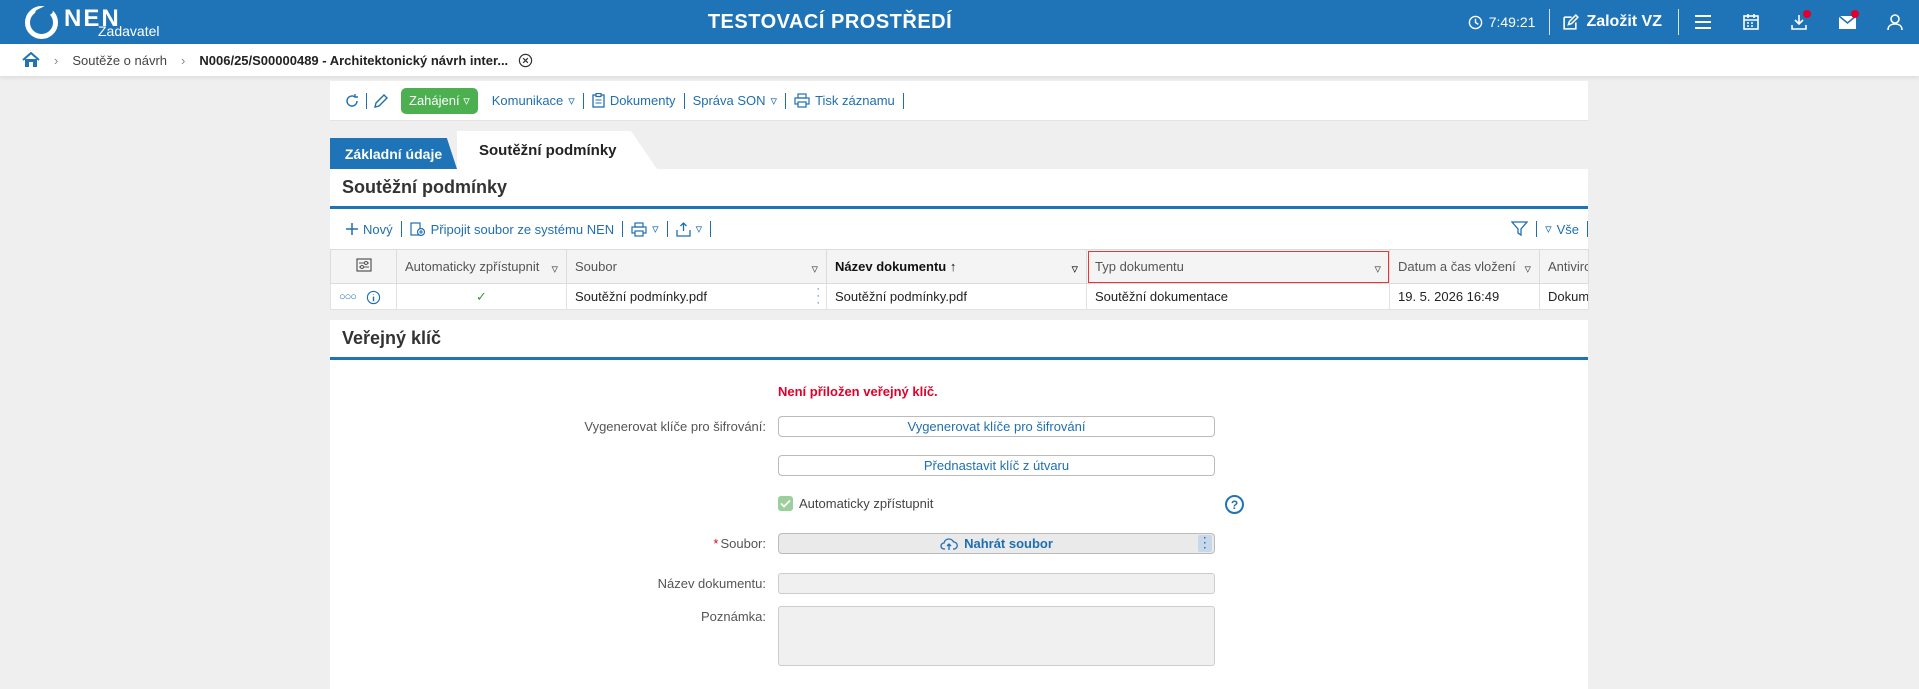 The width and height of the screenshot is (1919, 689). Describe the element at coordinates (959, 150) in the screenshot. I see `tab-bar: Základní údaje Soutěžní podmínky` at that location.